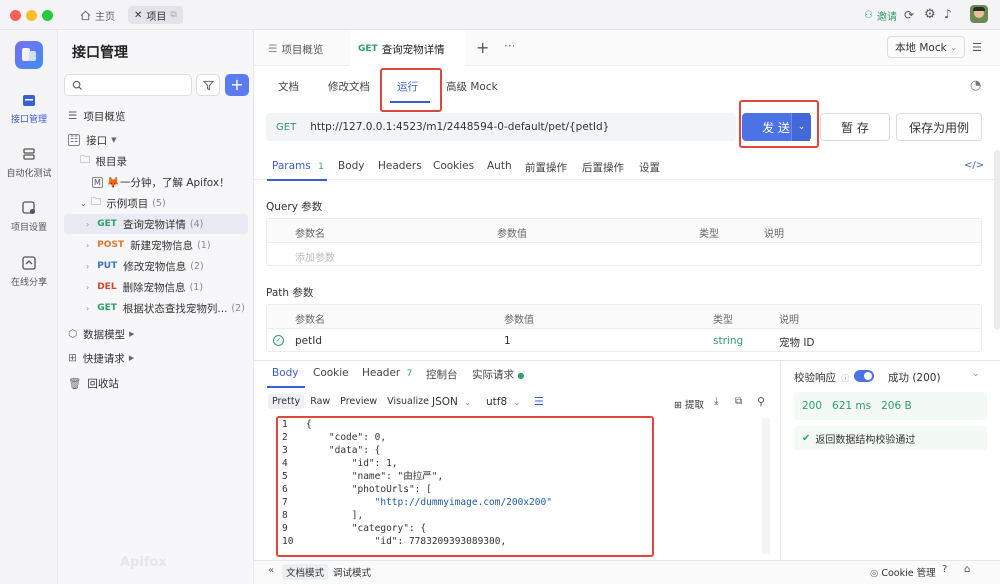 Image resolution: width=1000 pixels, height=584 pixels. What do you see at coordinates (948, 14) in the screenshot?
I see `bell-icon: ♪` at bounding box center [948, 14].